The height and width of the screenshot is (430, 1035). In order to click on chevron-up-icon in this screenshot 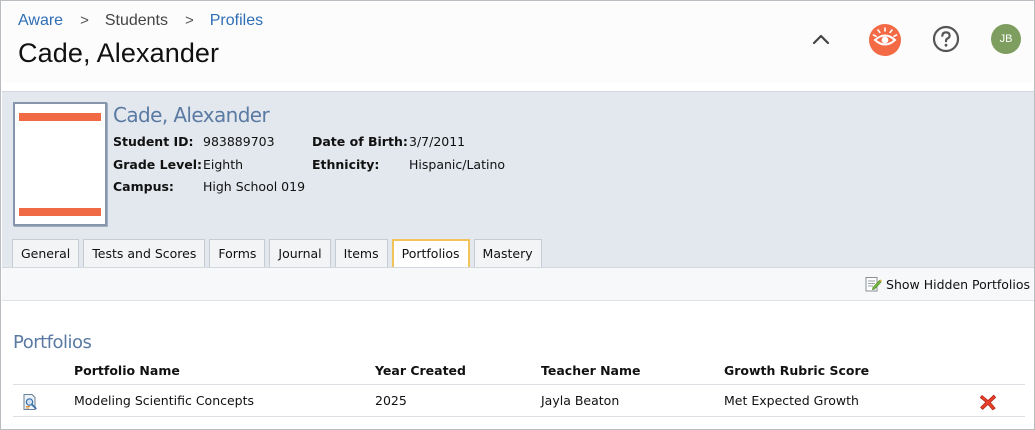, I will do `click(821, 40)`.